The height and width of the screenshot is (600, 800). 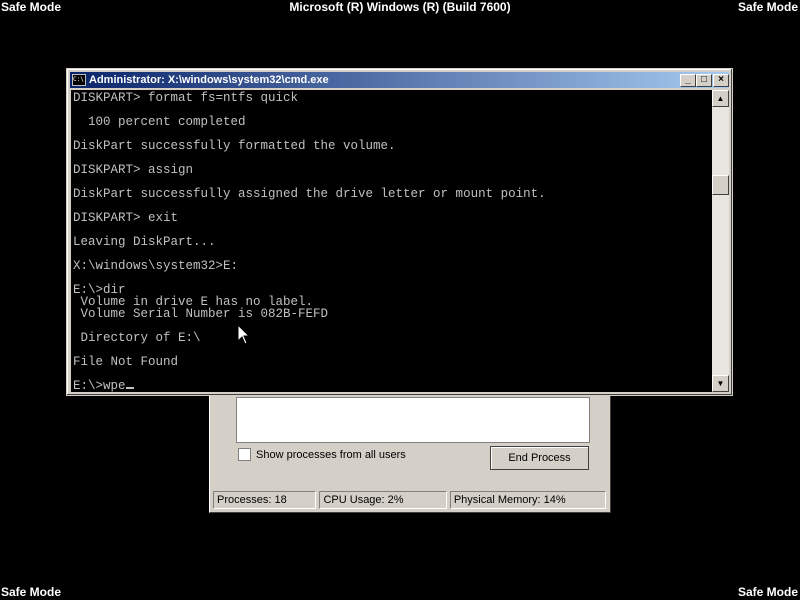 What do you see at coordinates (103, 386) in the screenshot?
I see `console-line: E:\>wpe` at bounding box center [103, 386].